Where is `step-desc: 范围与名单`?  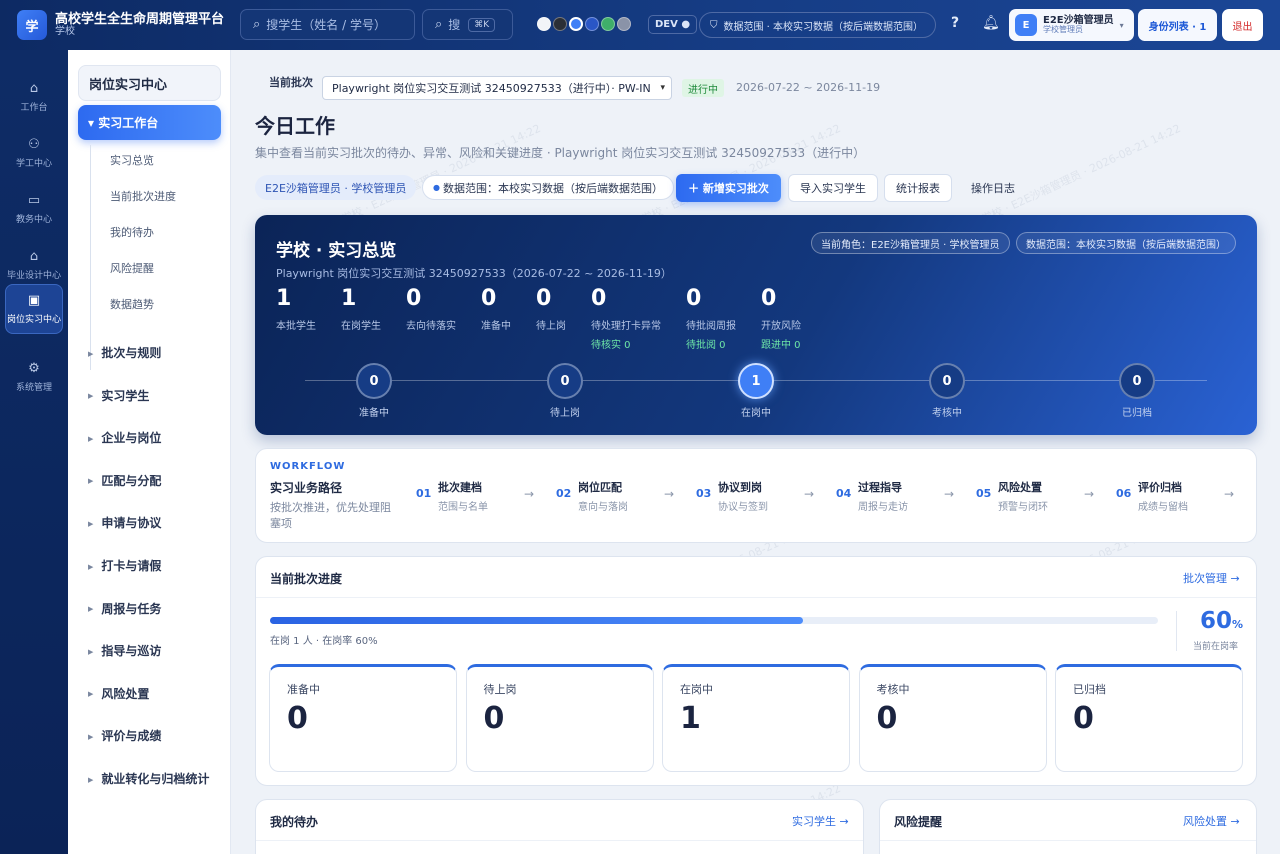
step-desc: 范围与名单 is located at coordinates (463, 507).